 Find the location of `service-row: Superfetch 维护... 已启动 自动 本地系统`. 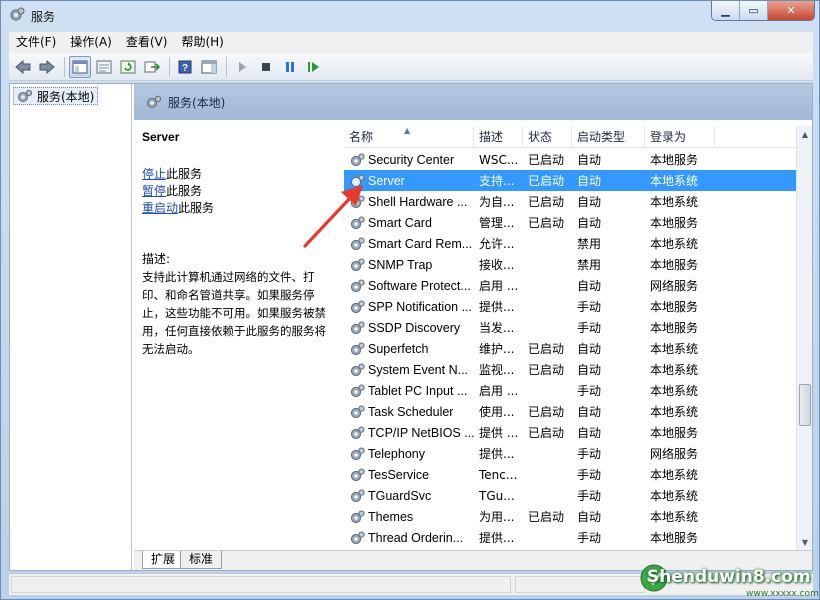

service-row: Superfetch 维护... 已启动 自动 本地系统 is located at coordinates (570, 348).